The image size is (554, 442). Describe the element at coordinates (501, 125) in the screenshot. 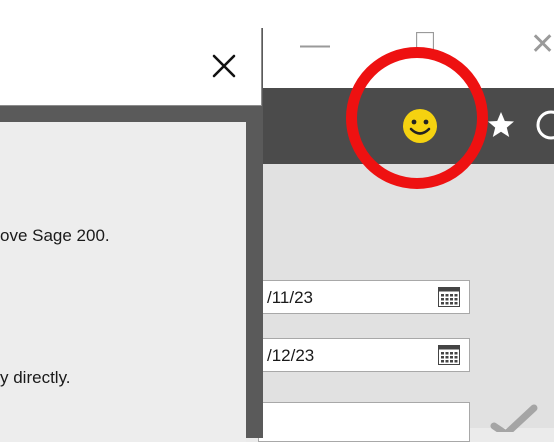

I see `star-icon` at that location.